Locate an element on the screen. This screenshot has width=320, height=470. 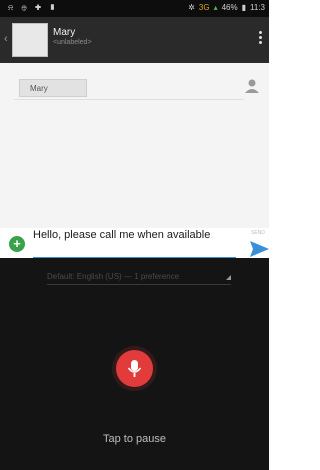
bluetooth-icon: ✲ is located at coordinates (191, 7).